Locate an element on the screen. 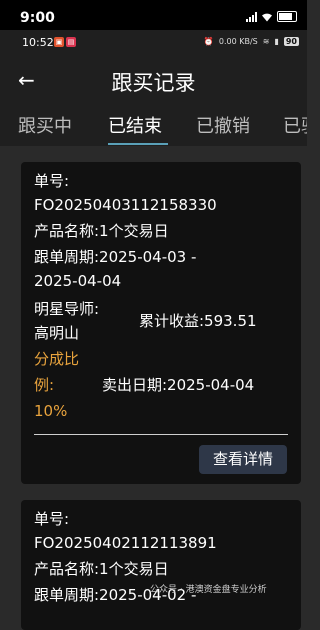 The height and width of the screenshot is (630, 320). app-notification-icon: ▣ is located at coordinates (59, 42).